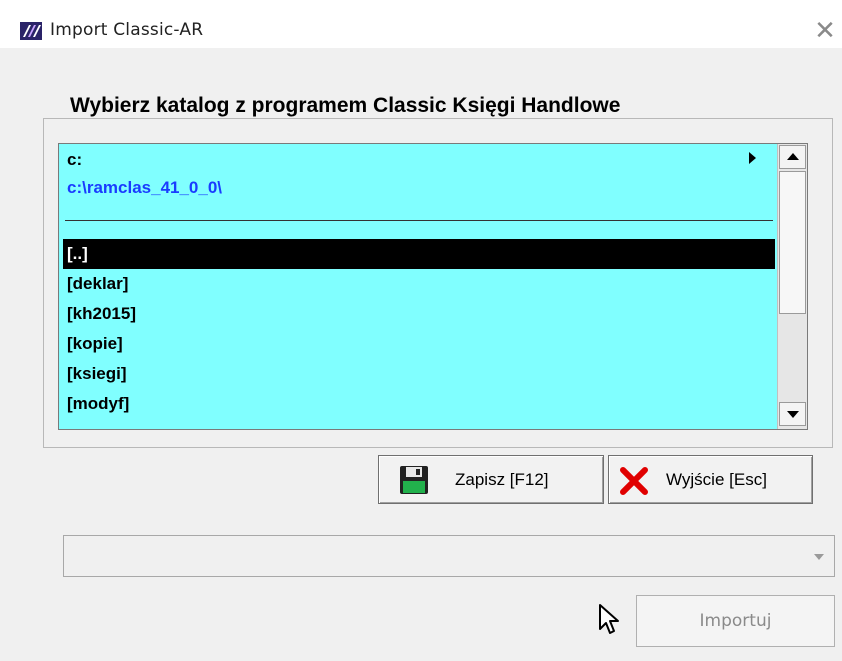  Describe the element at coordinates (449, 556) in the screenshot. I see `import-combobox` at that location.